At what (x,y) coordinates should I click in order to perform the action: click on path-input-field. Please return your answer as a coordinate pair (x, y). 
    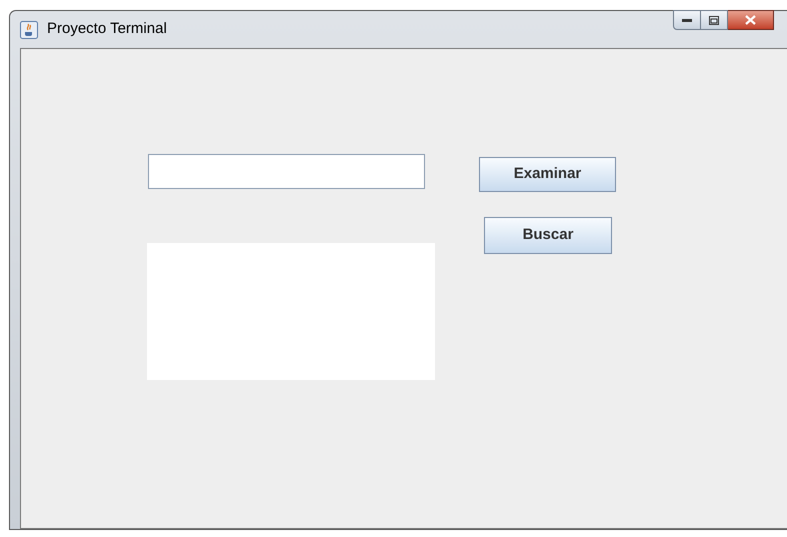
    Looking at the image, I should click on (286, 171).